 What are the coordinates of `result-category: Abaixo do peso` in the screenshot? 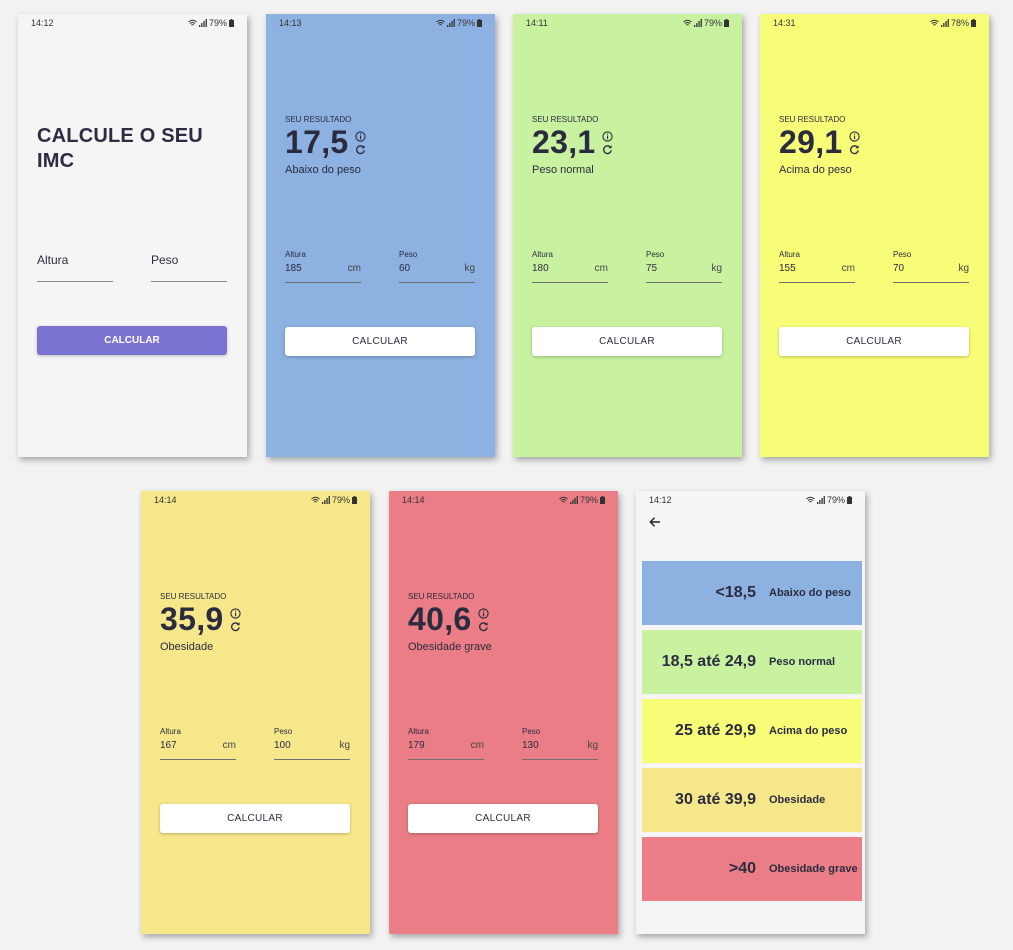 It's located at (323, 170).